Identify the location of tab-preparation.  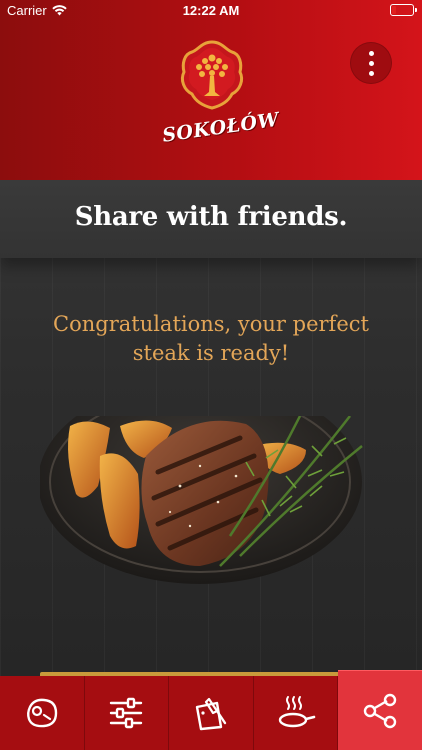
(211, 713).